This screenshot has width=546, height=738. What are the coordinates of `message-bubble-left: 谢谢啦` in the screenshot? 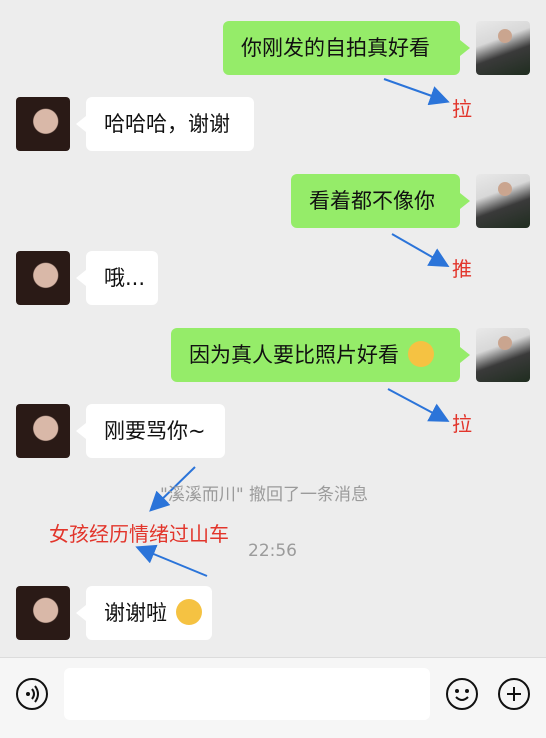 It's located at (144, 613).